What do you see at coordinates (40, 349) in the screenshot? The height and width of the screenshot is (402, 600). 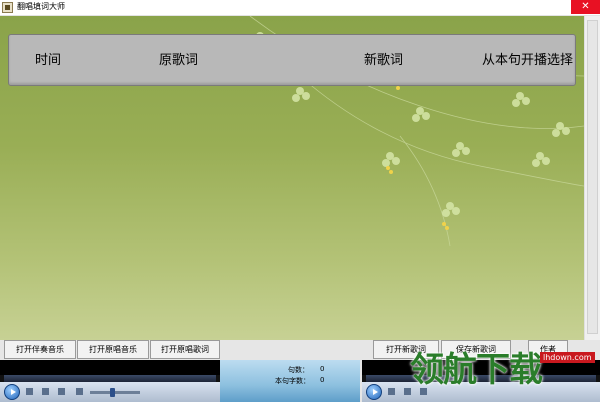 I see `open-accompaniment-button: 打开伴奏音乐` at bounding box center [40, 349].